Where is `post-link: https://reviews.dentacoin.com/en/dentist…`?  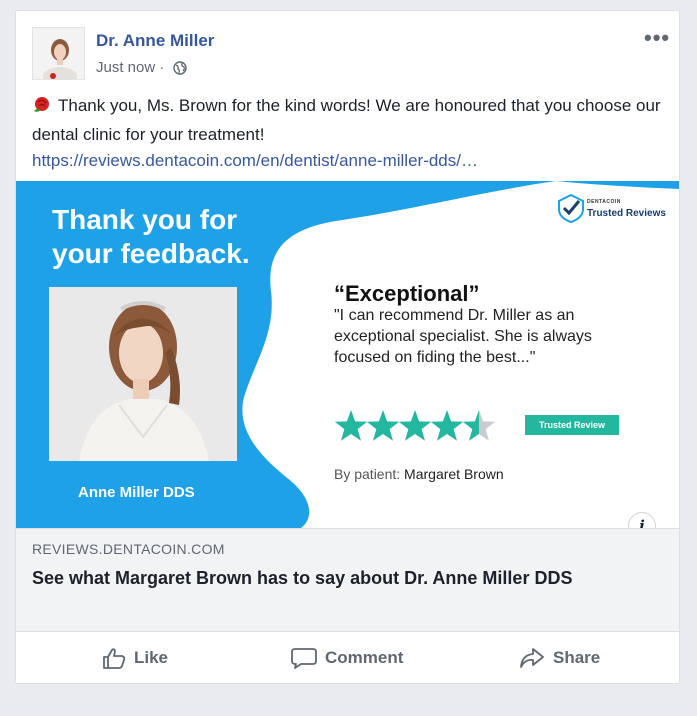 post-link: https://reviews.dentacoin.com/en/dentist… is located at coordinates (255, 160).